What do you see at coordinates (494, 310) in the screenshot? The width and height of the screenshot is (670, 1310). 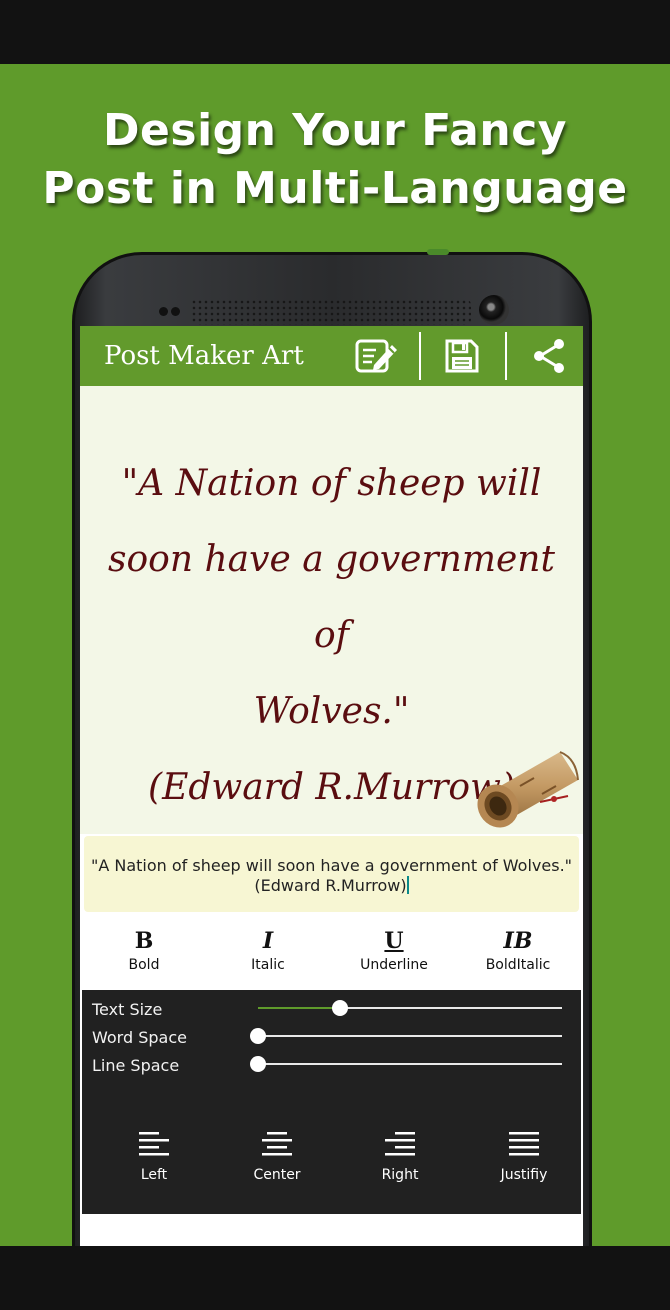 I see `front-camera` at bounding box center [494, 310].